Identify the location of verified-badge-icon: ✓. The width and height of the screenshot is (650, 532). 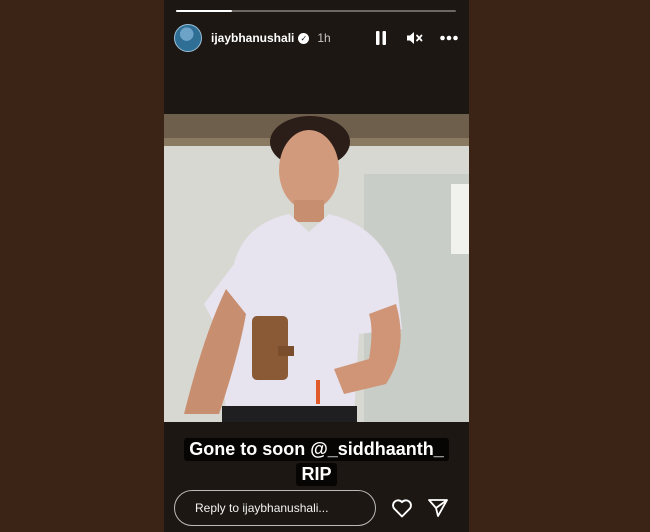
(304, 38).